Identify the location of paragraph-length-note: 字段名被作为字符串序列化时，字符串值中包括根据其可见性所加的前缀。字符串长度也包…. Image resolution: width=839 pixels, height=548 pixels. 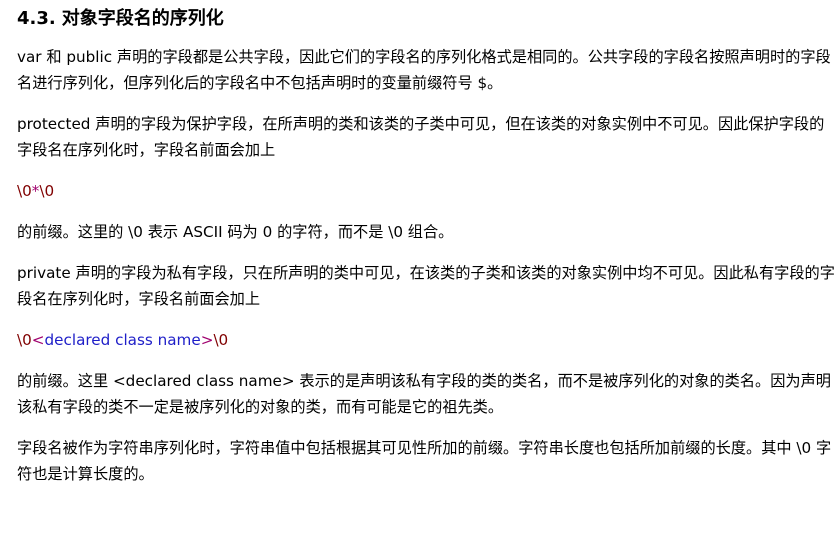
(424, 461).